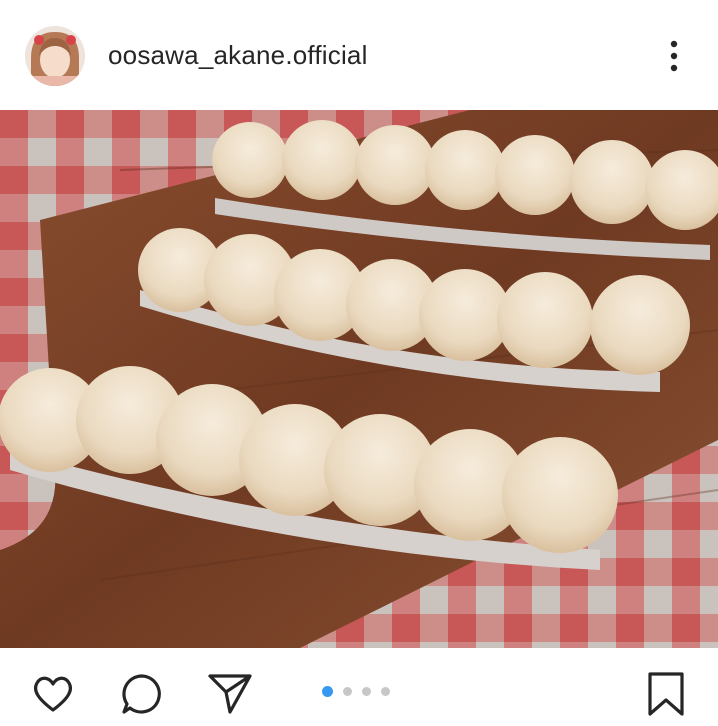  I want to click on carousel-dot-active, so click(327, 691).